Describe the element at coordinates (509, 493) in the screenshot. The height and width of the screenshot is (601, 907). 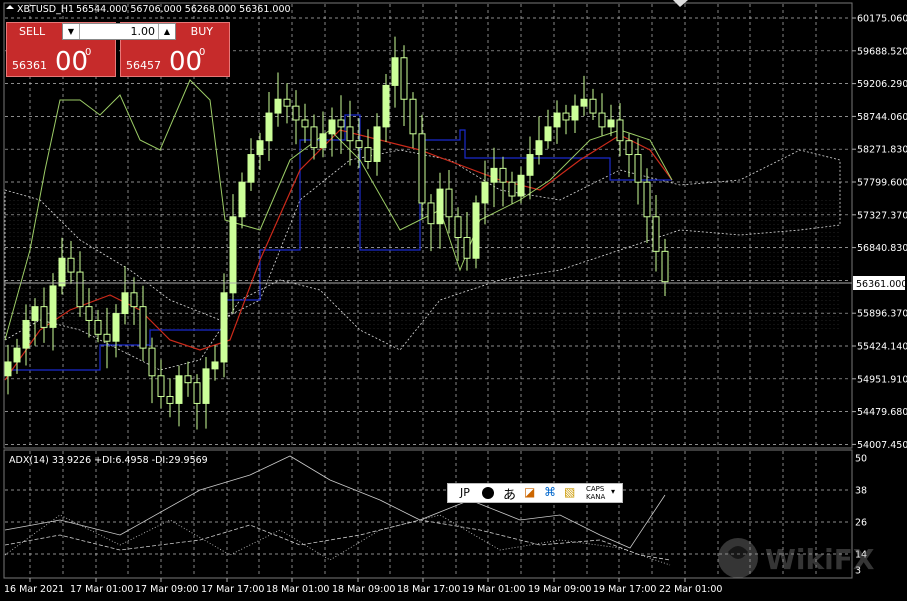
I see `ime-hiragana: あ` at that location.